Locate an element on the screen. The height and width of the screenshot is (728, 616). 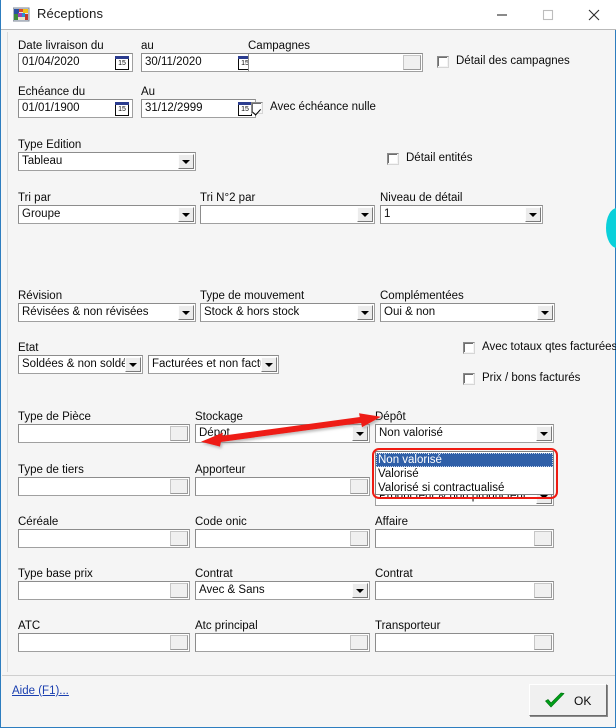
contrat2-input is located at coordinates (464, 590).